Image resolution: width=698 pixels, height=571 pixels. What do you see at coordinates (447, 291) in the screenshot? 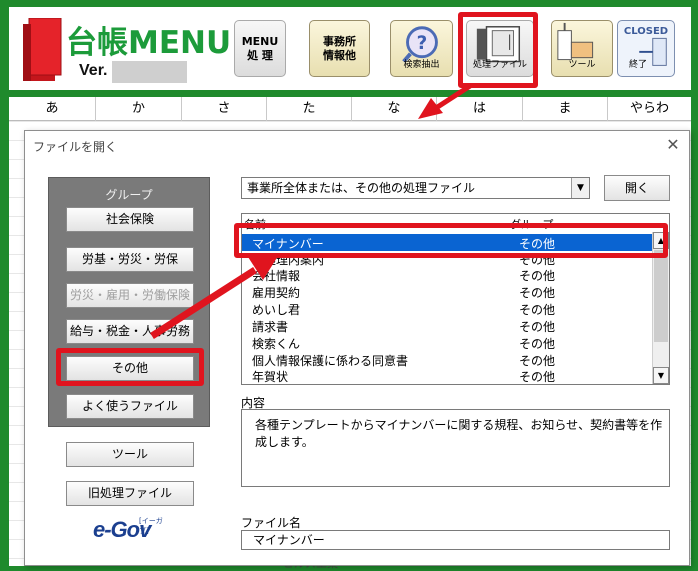
I see `list-item: 雇用契約 その他` at bounding box center [447, 291].